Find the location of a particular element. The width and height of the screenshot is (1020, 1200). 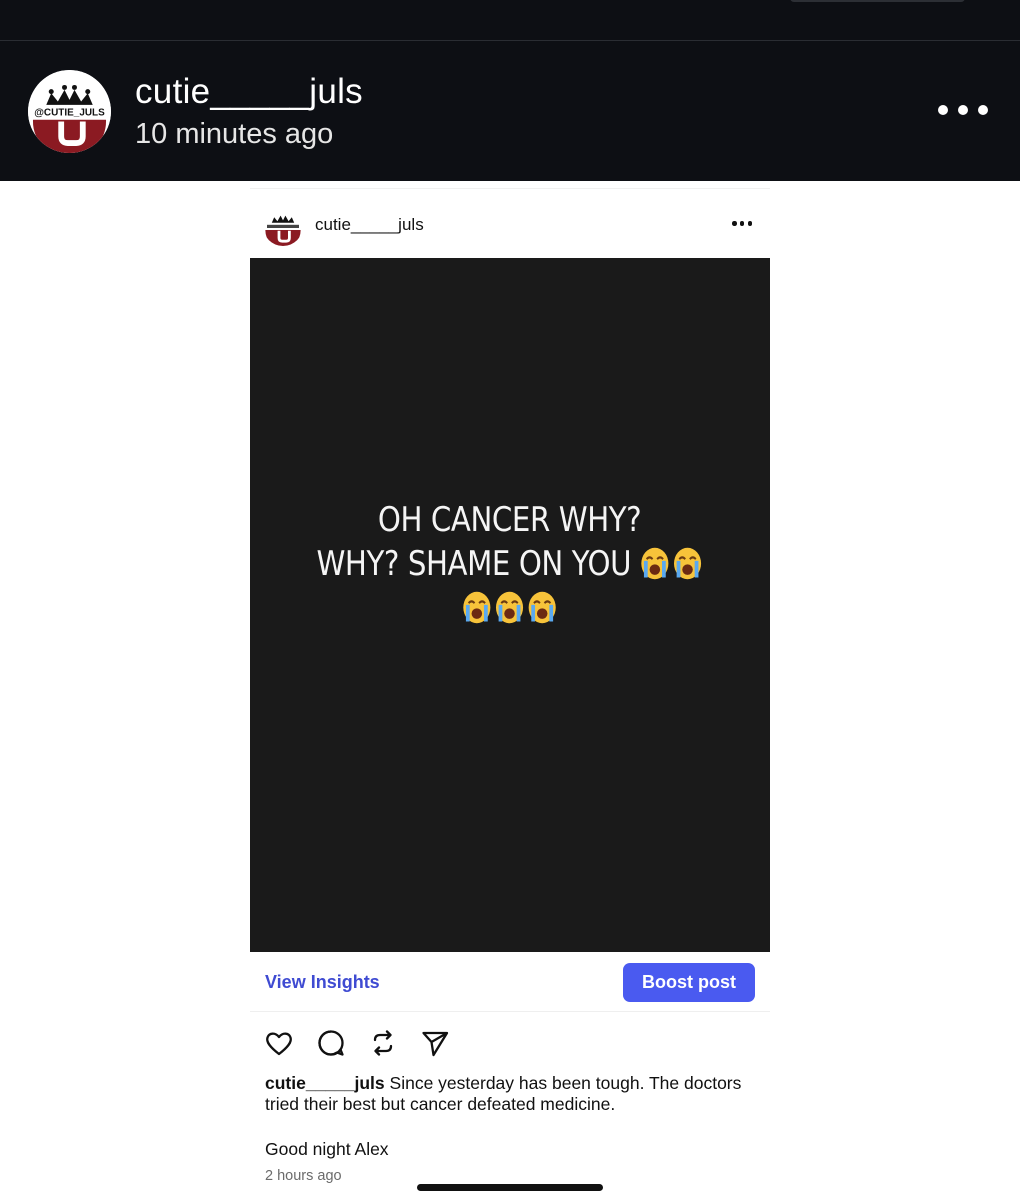

image-text-line3 is located at coordinates (510, 608).